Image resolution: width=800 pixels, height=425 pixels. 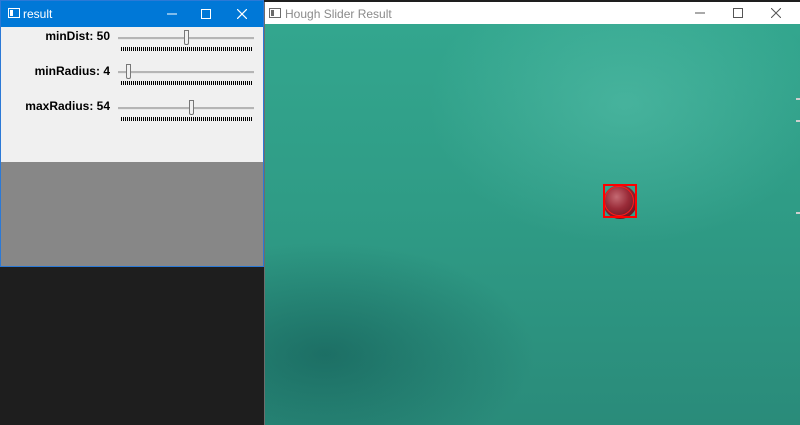 I want to click on trackbar-label-minradius: minRadius: 4, so click(x=72, y=71).